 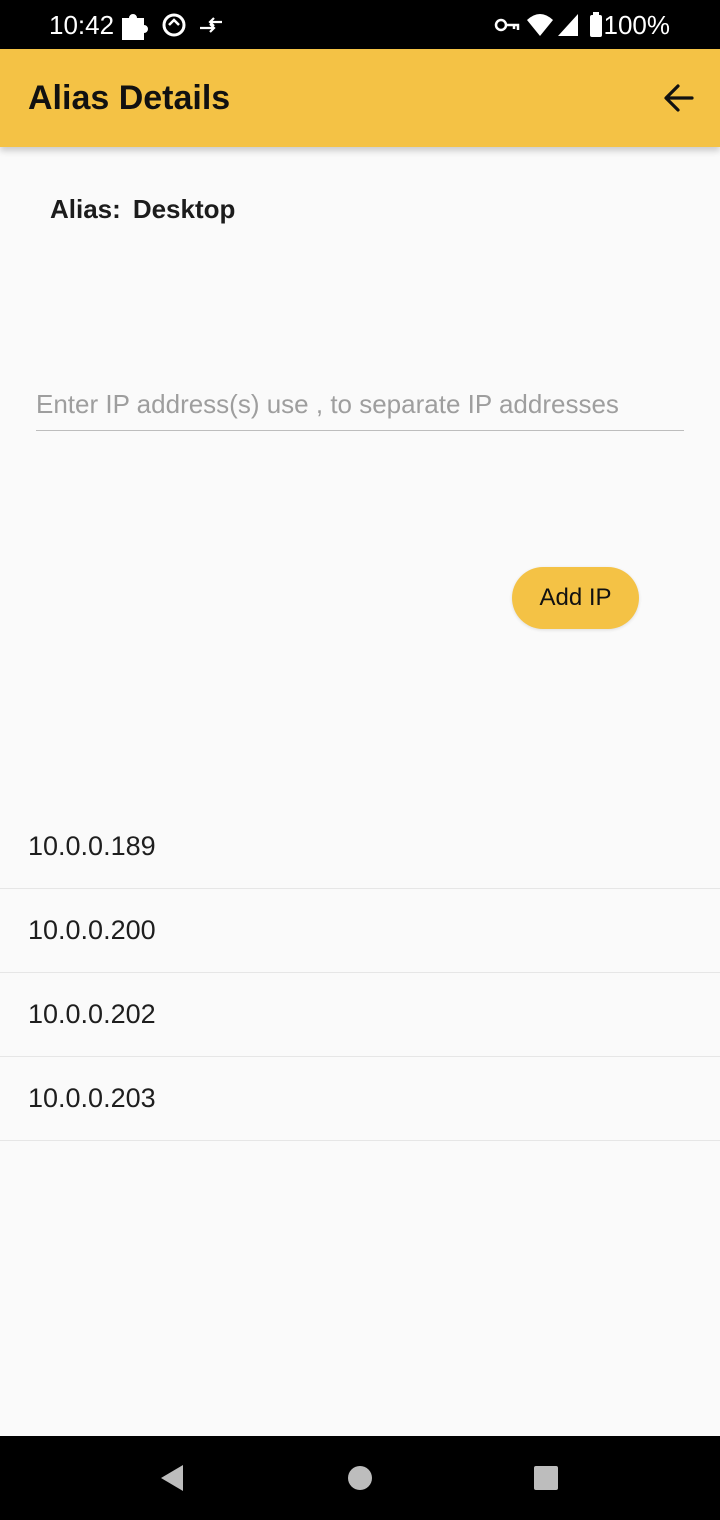 I want to click on sync-icon, so click(x=174, y=25).